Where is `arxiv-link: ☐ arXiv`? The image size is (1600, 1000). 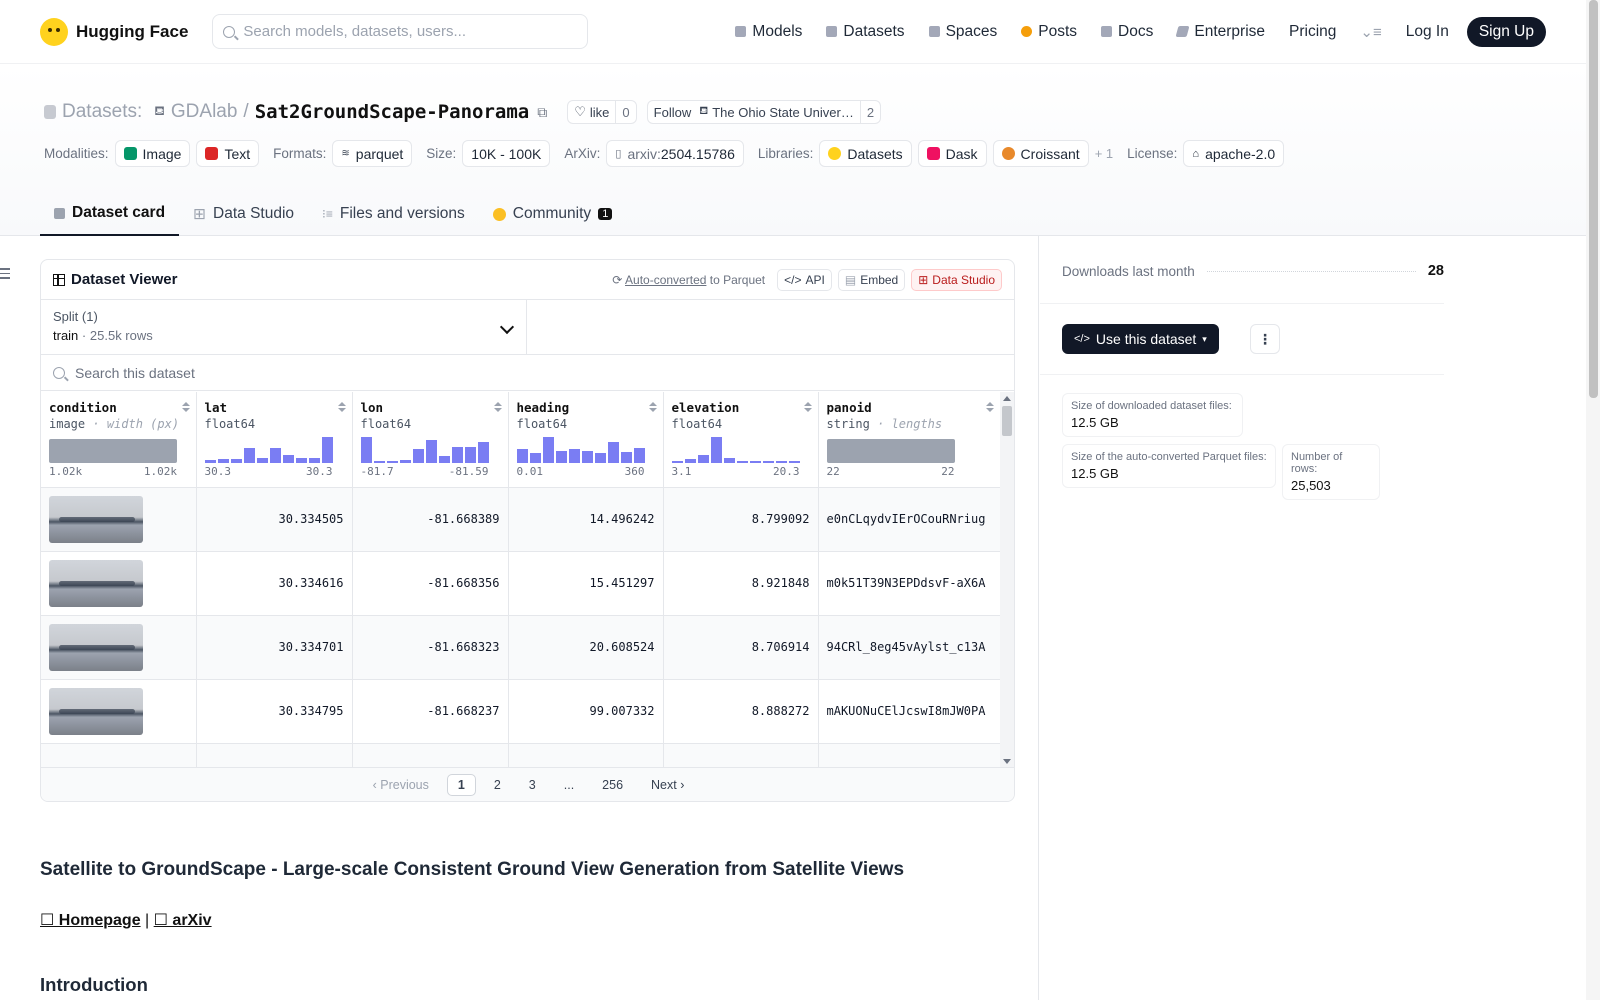
arxiv-link: ☐ arXiv is located at coordinates (183, 920).